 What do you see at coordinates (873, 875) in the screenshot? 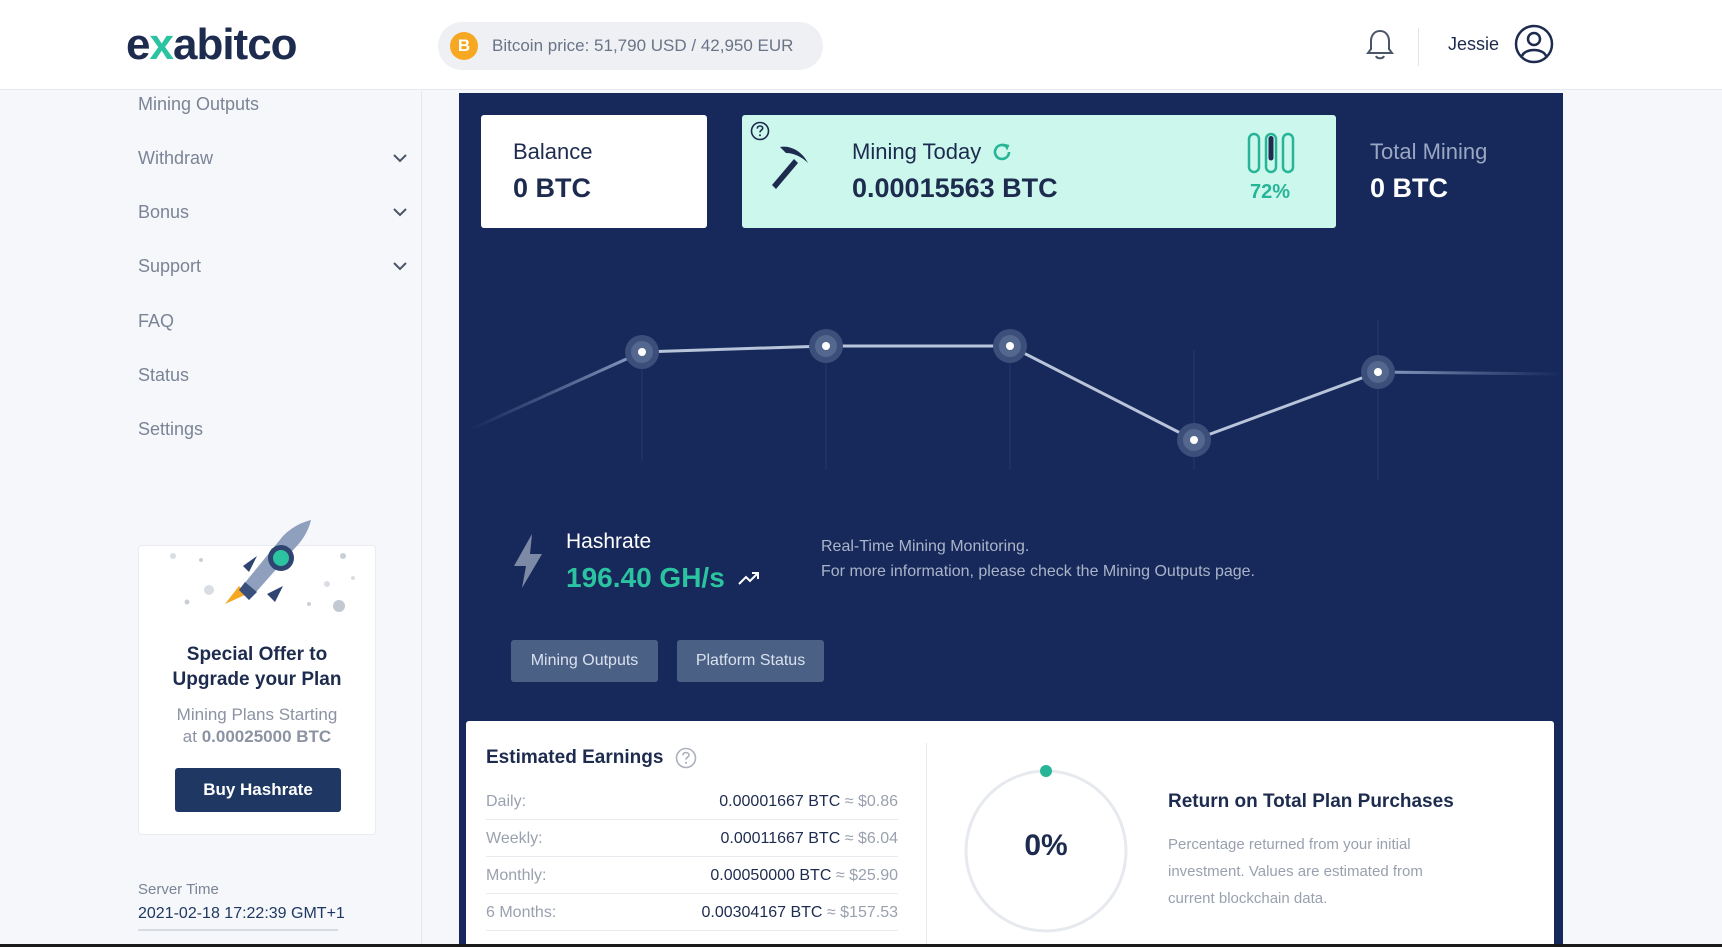
I see `earnings-usd: $25.90` at bounding box center [873, 875].